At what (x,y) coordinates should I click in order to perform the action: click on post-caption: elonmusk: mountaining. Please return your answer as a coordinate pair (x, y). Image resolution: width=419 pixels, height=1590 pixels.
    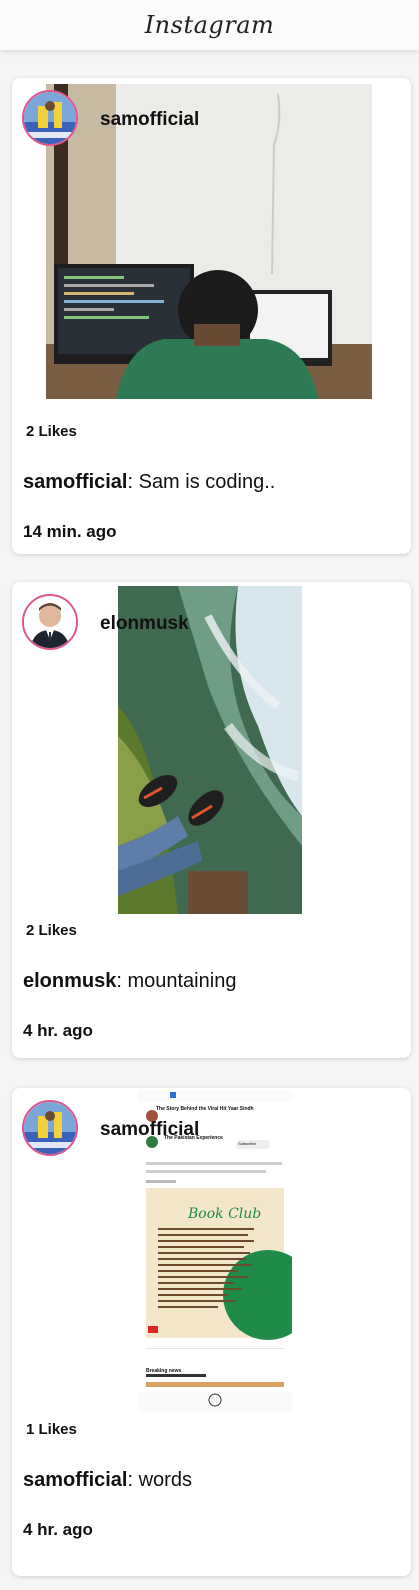
    Looking at the image, I should click on (129, 981).